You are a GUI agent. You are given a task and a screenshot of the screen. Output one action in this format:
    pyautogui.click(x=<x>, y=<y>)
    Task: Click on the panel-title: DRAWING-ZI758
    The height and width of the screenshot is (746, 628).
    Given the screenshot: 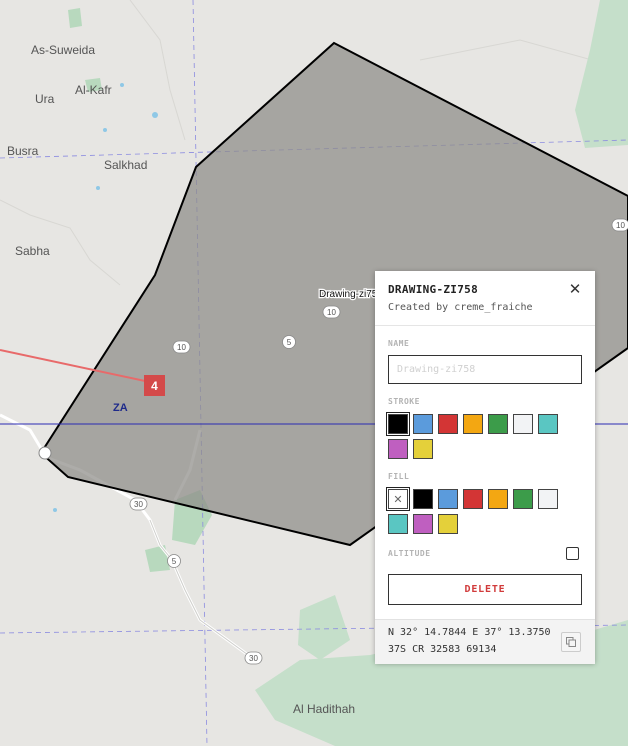 What is the action you would take?
    pyautogui.click(x=433, y=289)
    